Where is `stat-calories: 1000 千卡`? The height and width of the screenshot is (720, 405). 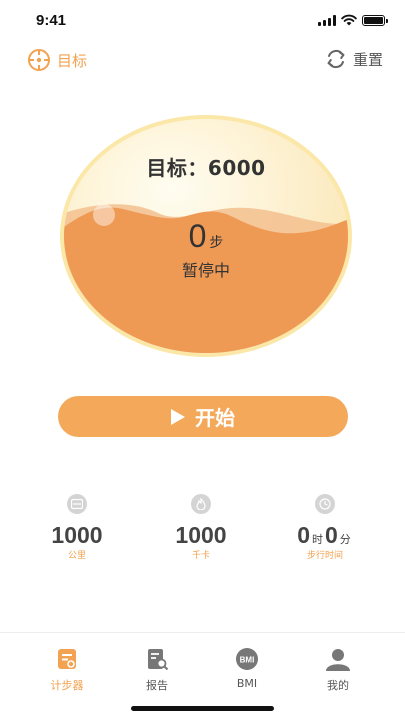 stat-calories: 1000 千卡 is located at coordinates (201, 527).